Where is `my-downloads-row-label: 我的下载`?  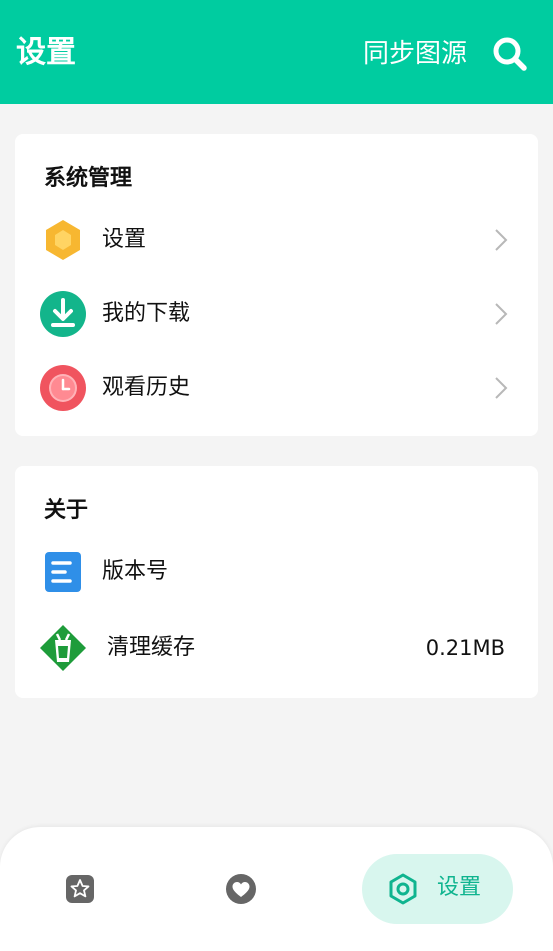 my-downloads-row-label: 我的下载 is located at coordinates (146, 313).